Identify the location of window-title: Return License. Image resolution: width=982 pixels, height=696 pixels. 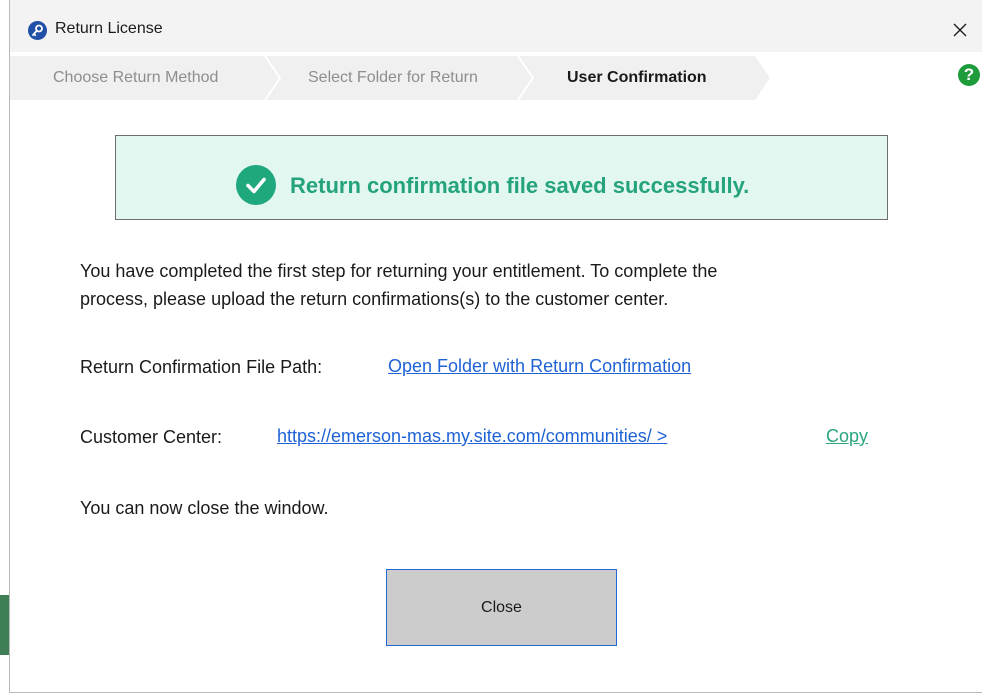
(109, 28).